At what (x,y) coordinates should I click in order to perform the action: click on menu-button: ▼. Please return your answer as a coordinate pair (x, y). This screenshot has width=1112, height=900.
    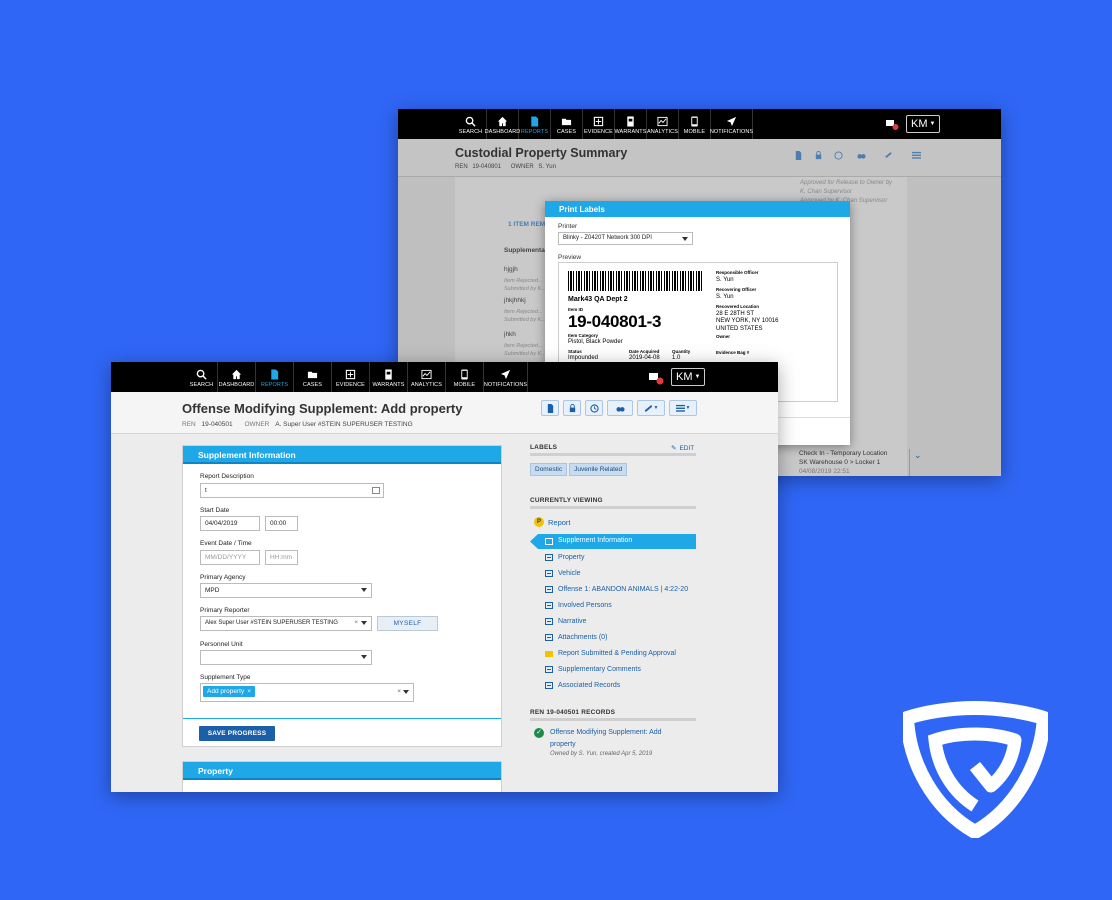
    Looking at the image, I should click on (683, 408).